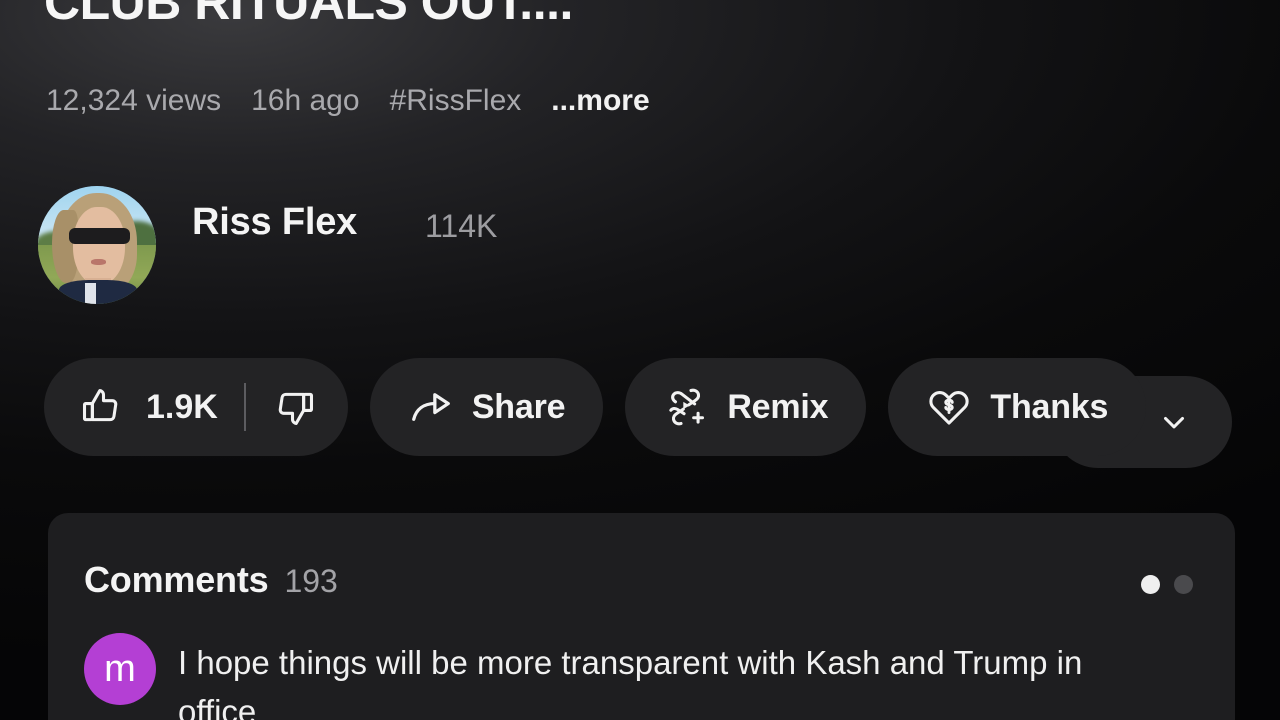 Image resolution: width=1280 pixels, height=720 pixels. What do you see at coordinates (98, 292) in the screenshot?
I see `avatar-shirt` at bounding box center [98, 292].